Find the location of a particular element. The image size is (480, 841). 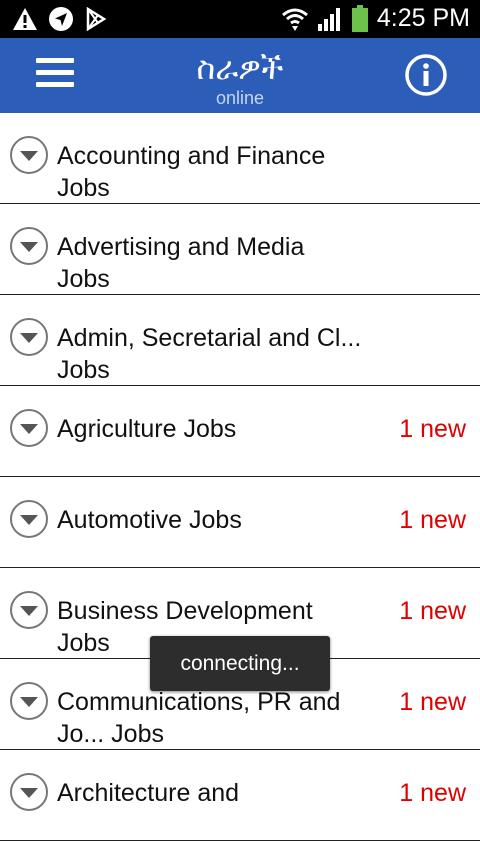

category-label: Accounting and Finance Jobs is located at coordinates (191, 172).